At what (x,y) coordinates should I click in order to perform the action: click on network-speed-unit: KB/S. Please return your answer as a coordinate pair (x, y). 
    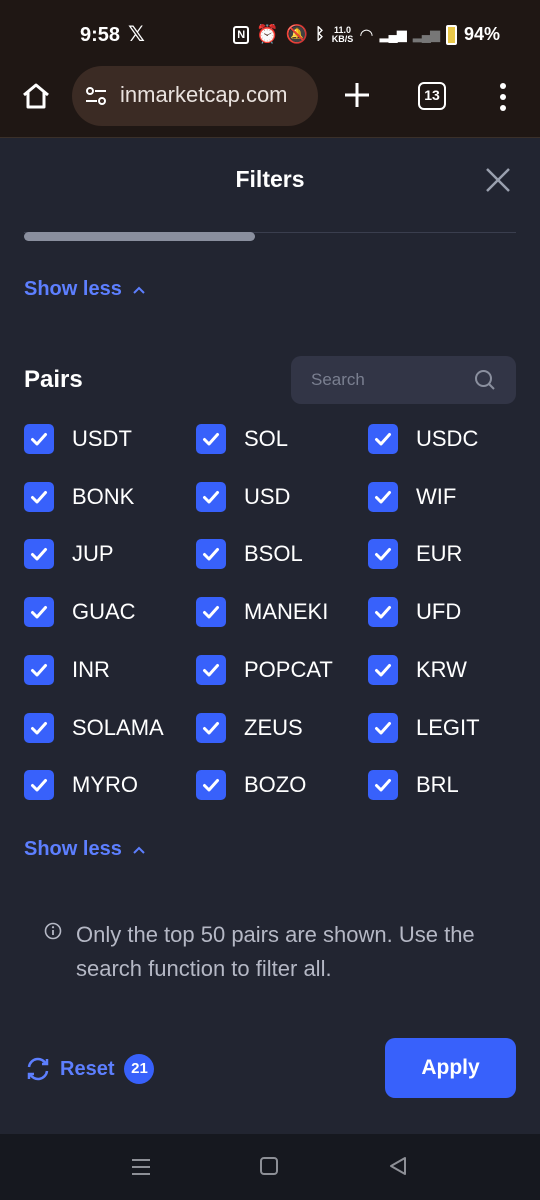
    Looking at the image, I should click on (342, 38).